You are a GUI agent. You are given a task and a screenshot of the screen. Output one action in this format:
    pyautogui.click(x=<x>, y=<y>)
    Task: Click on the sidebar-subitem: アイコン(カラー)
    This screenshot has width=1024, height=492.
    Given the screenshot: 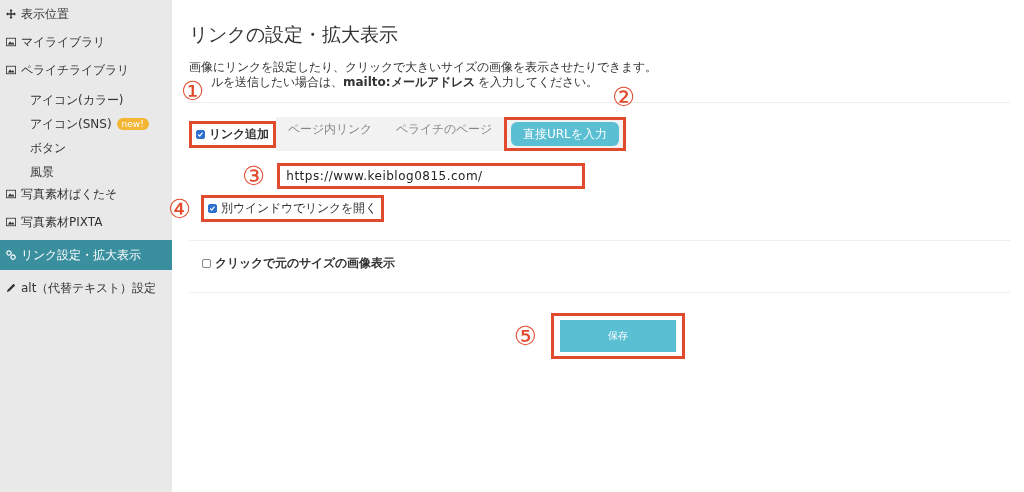 What is the action you would take?
    pyautogui.click(x=77, y=100)
    